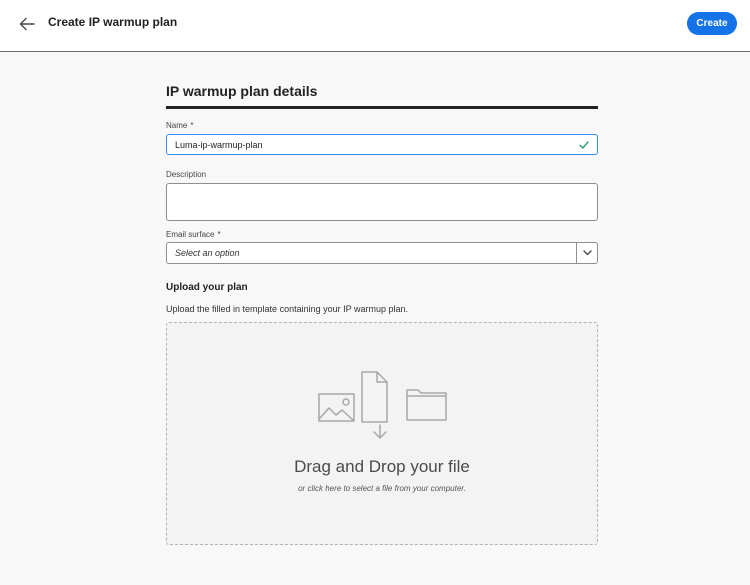 The image size is (750, 585). I want to click on create-button: Create, so click(712, 23).